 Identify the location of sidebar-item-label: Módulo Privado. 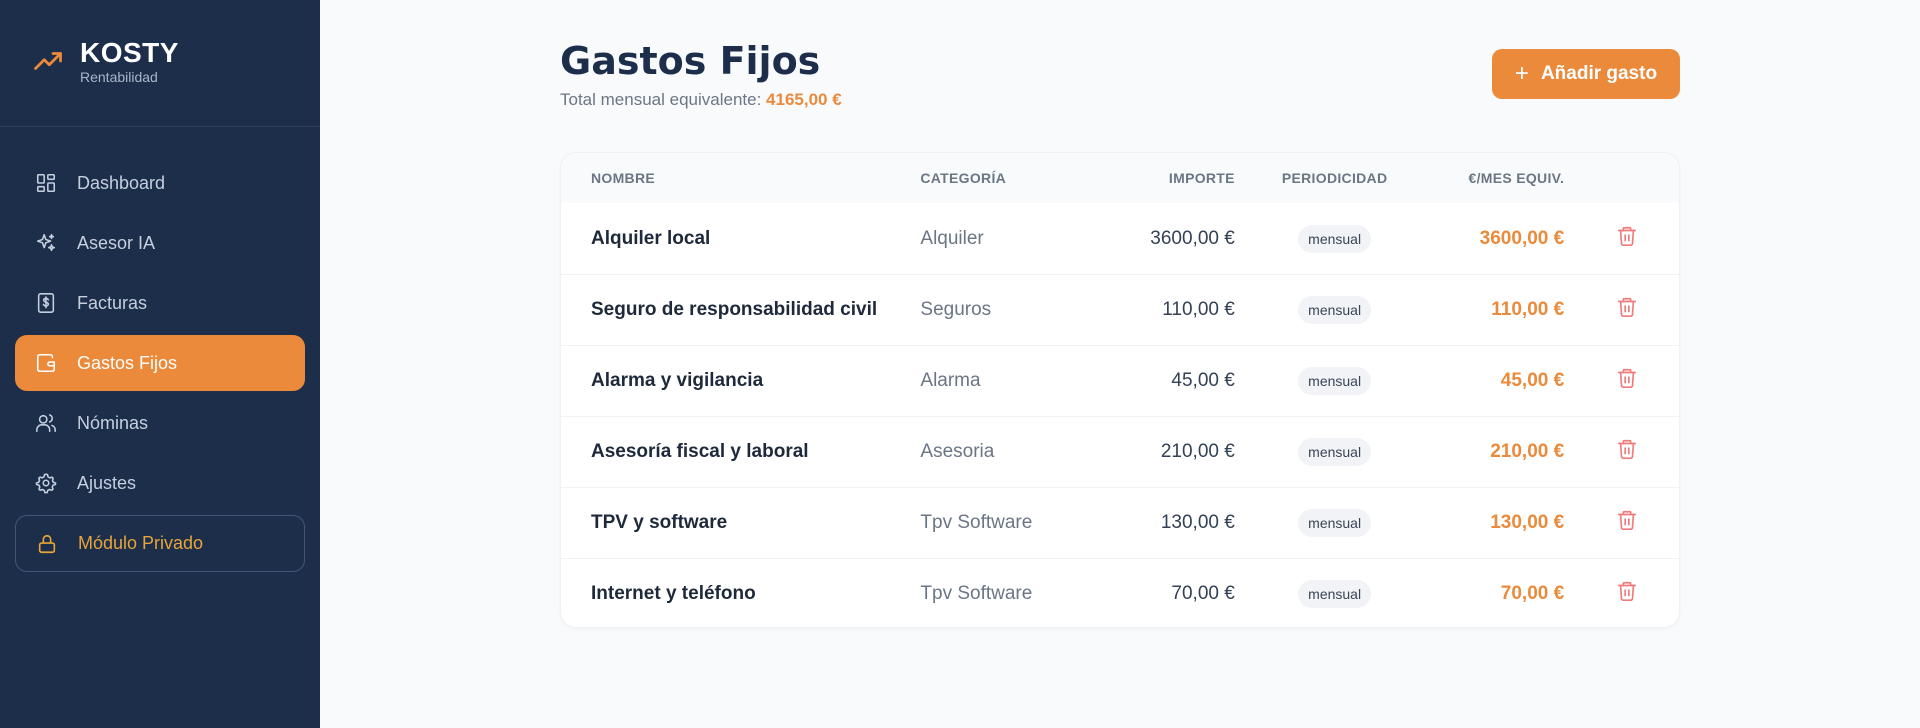
(141, 543).